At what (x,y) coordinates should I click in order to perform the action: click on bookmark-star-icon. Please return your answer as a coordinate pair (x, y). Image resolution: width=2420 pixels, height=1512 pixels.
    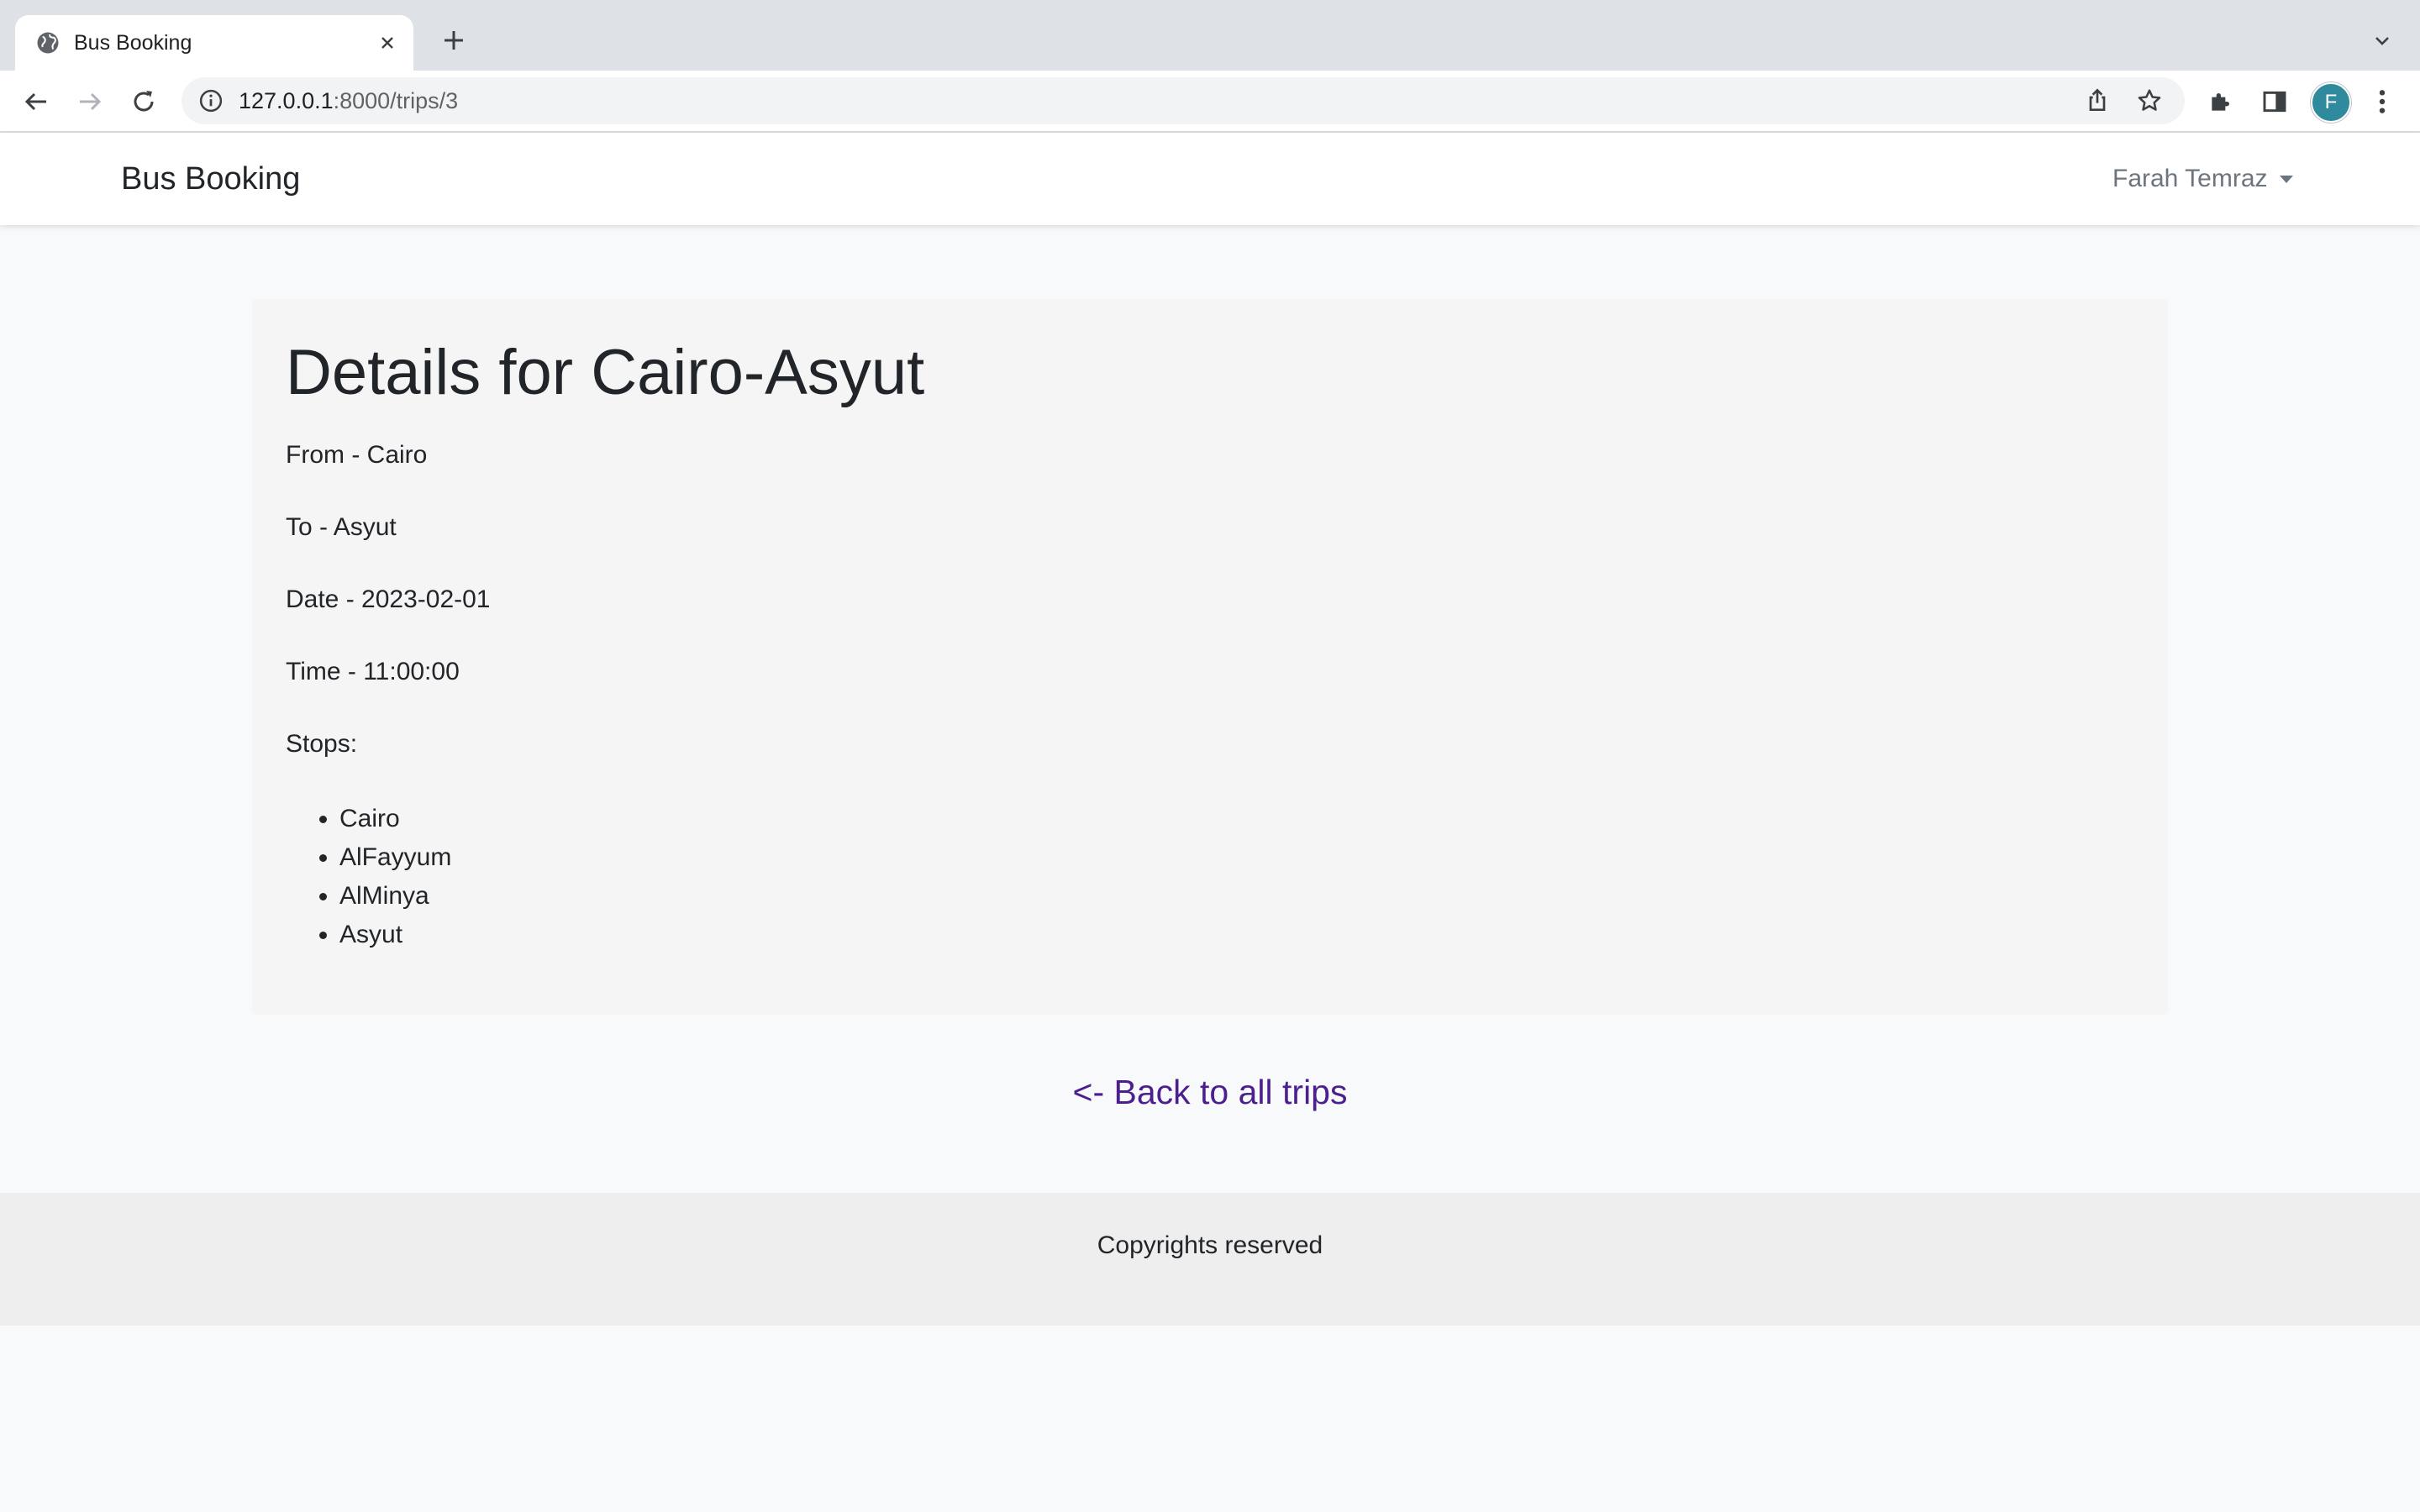
    Looking at the image, I should click on (2149, 100).